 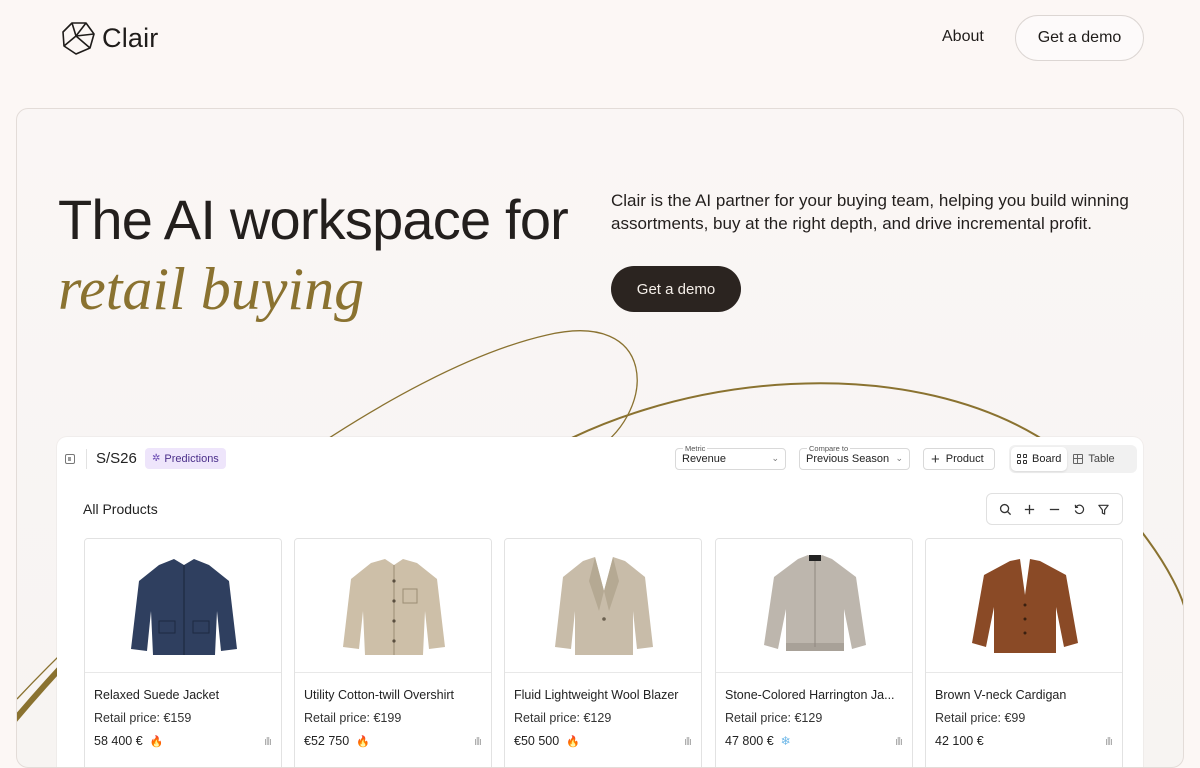 I want to click on clair-logo-icon, so click(x=78, y=38).